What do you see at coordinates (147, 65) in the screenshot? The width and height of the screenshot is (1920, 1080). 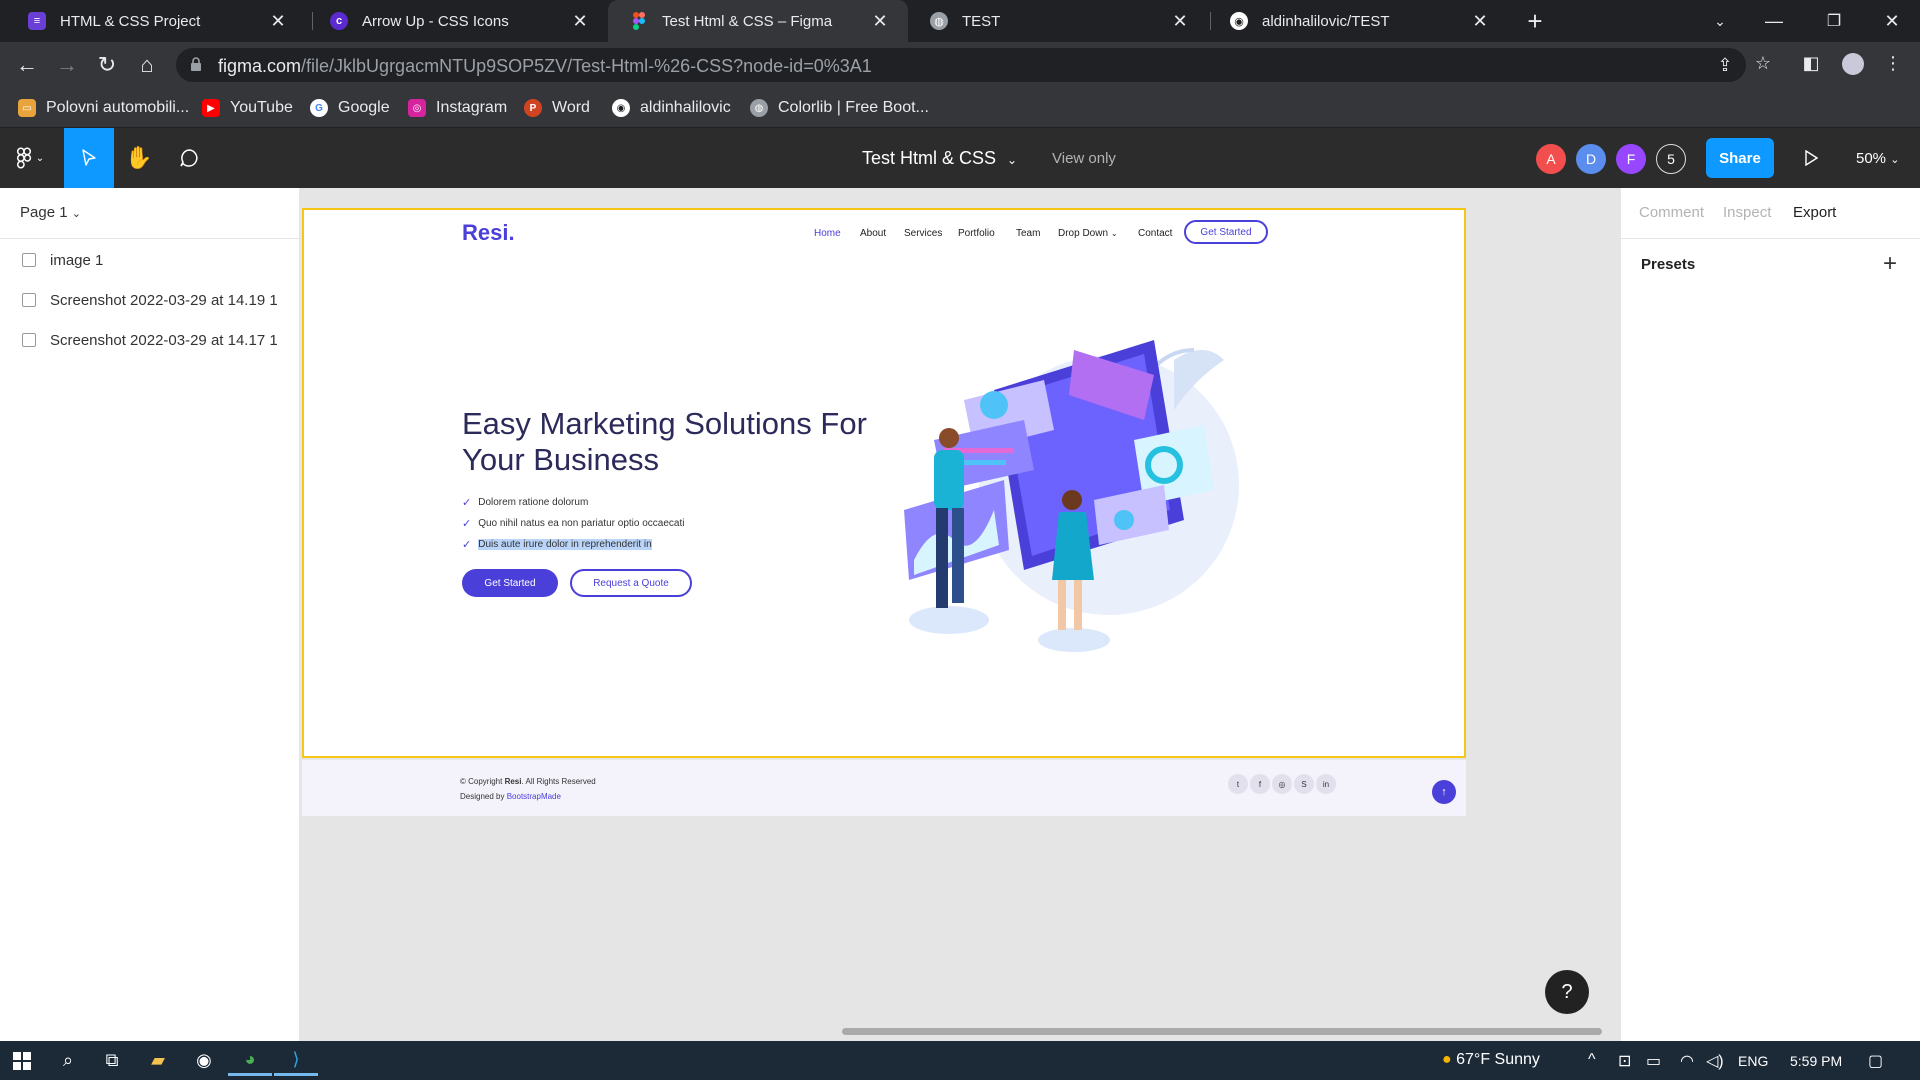 I see `home-icon: ⌂` at bounding box center [147, 65].